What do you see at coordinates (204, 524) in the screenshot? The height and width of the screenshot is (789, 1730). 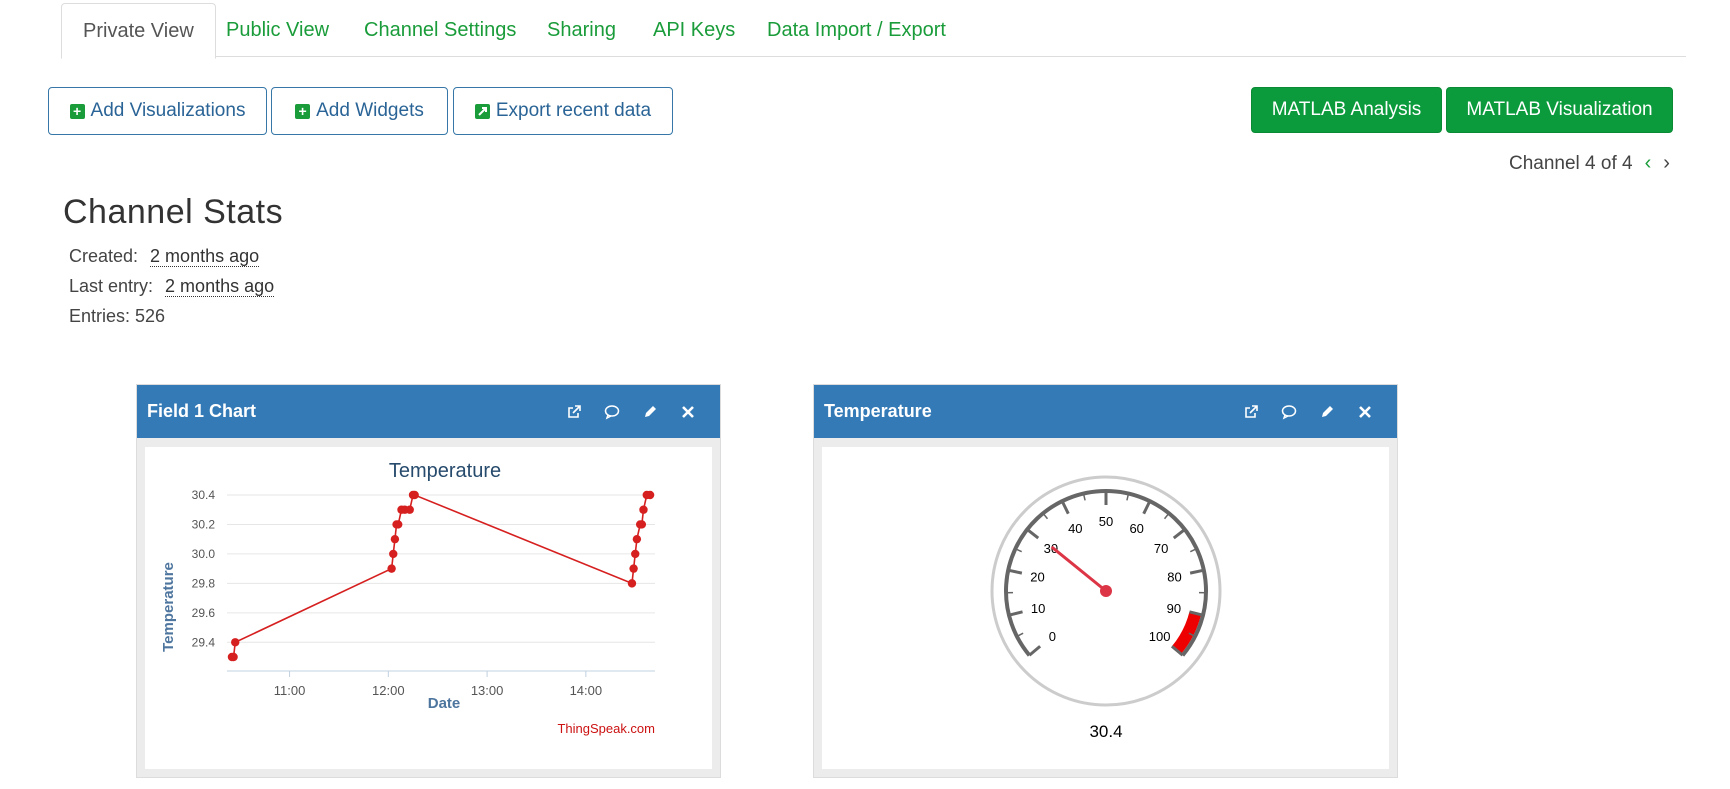 I see `y-tick-label: 30.2` at bounding box center [204, 524].